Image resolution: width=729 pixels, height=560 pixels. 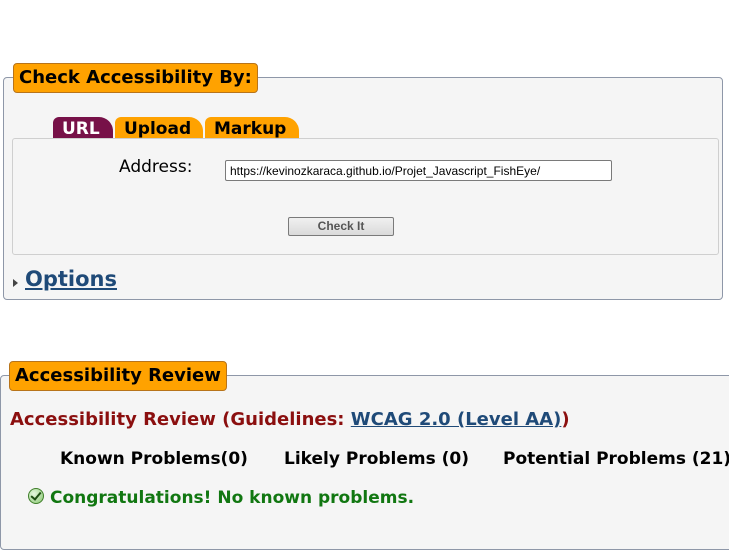 What do you see at coordinates (36, 496) in the screenshot?
I see `check-mark-icon` at bounding box center [36, 496].